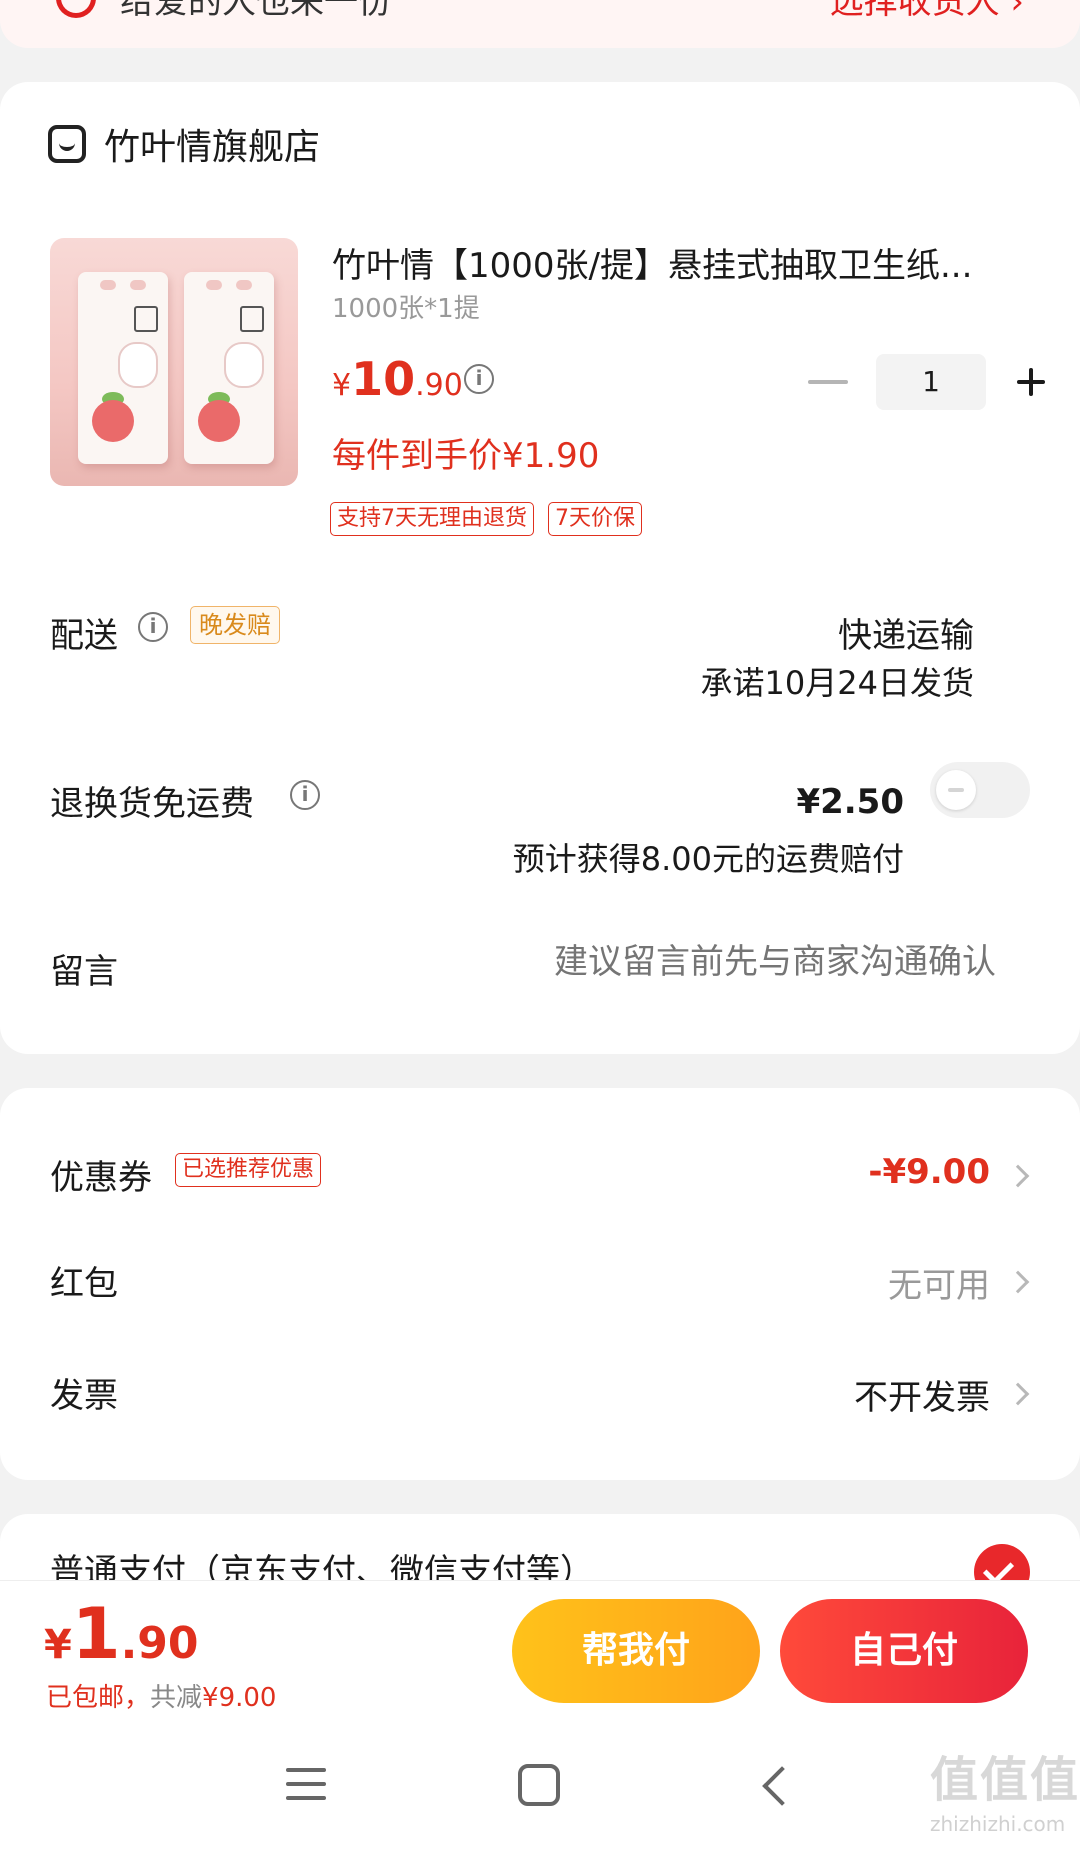 The image size is (1080, 1849). Describe the element at coordinates (96, 1634) in the screenshot. I see `total-integer: 1` at that location.